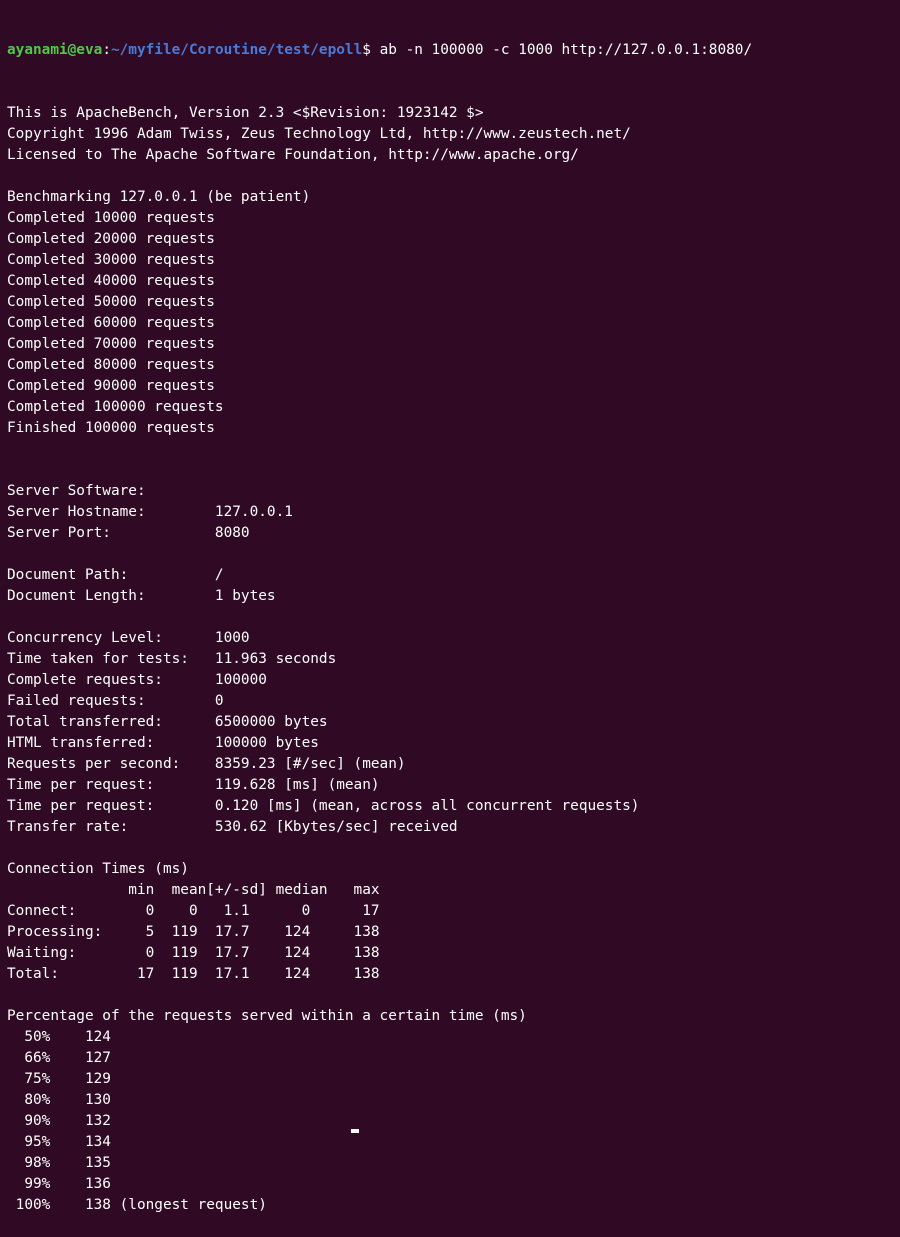 The height and width of the screenshot is (1237, 900). Describe the element at coordinates (111, 386) in the screenshot. I see `output-line: Completed 90000 requests` at that location.